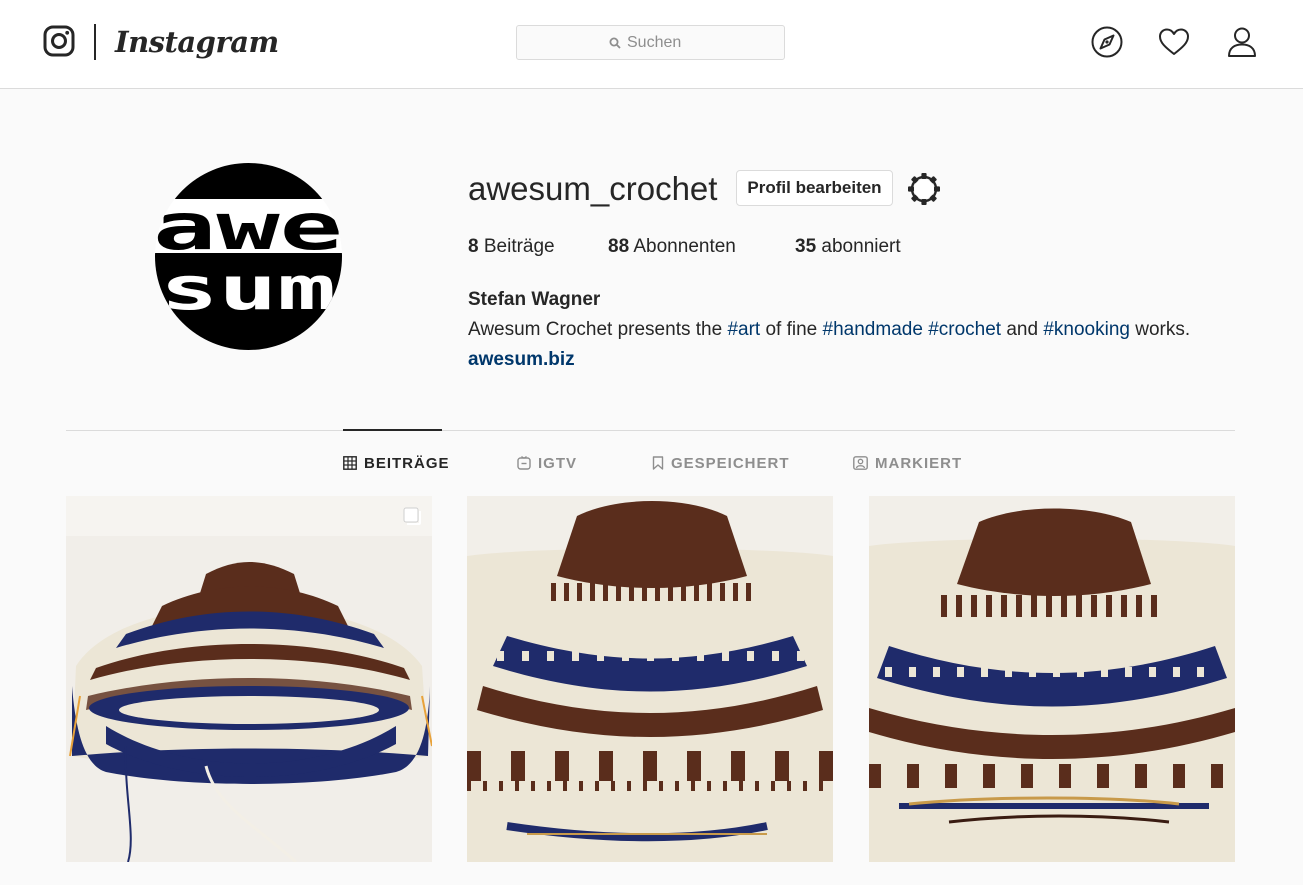 The image size is (1303, 885). I want to click on profile-avatar: awe sum, so click(248, 256).